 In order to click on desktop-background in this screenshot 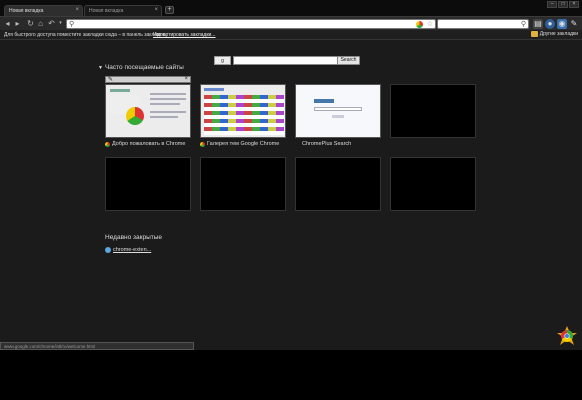, I will do `click(291, 375)`.